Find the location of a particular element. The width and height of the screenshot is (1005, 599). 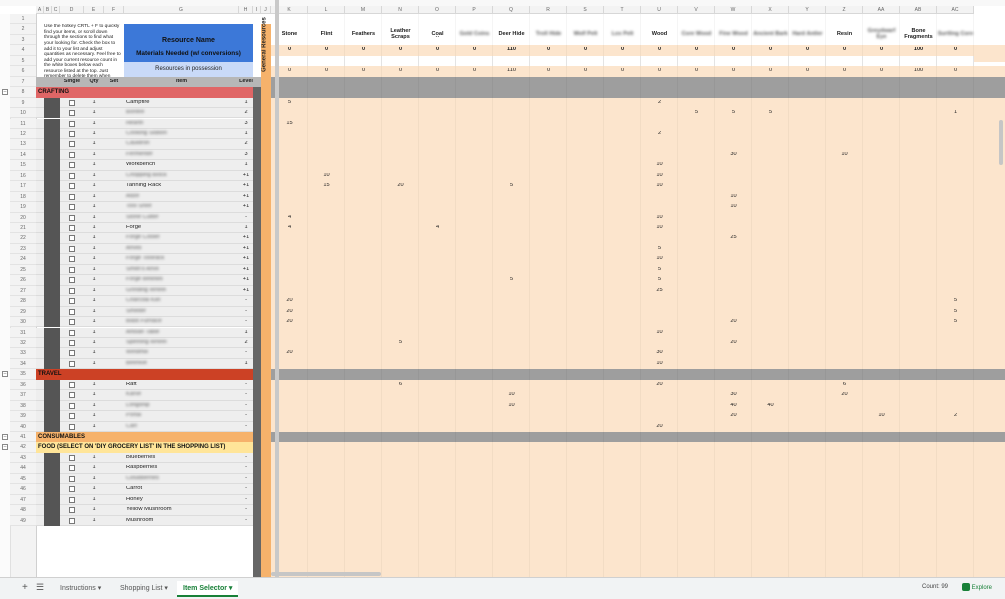

column-header: I is located at coordinates (257, 10).